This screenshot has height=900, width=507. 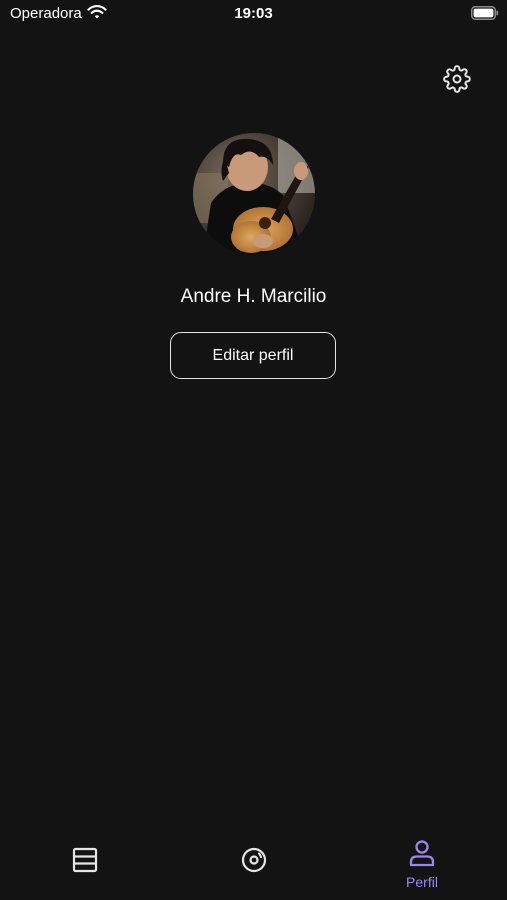 What do you see at coordinates (253, 355) in the screenshot?
I see `edit-profile-button: Editar perfil` at bounding box center [253, 355].